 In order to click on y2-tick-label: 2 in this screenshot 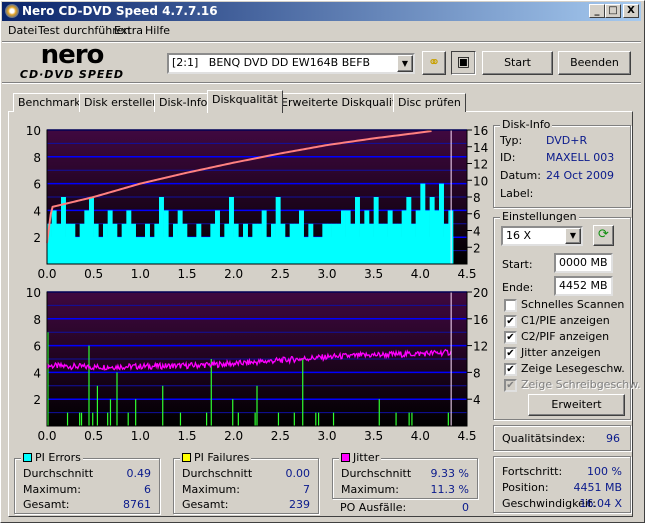, I will do `click(477, 248)`.